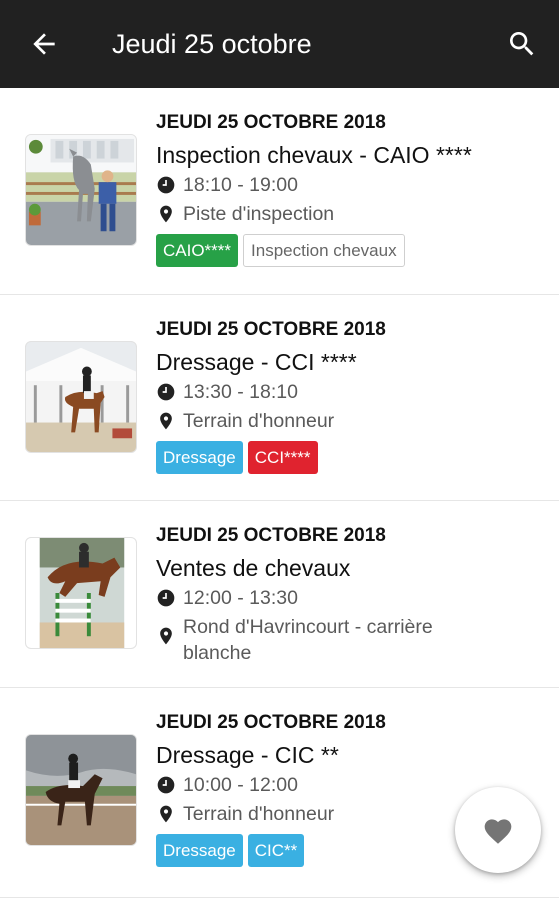 Image resolution: width=559 pixels, height=900 pixels. I want to click on event-time: 18:10 - 19:00, so click(240, 185).